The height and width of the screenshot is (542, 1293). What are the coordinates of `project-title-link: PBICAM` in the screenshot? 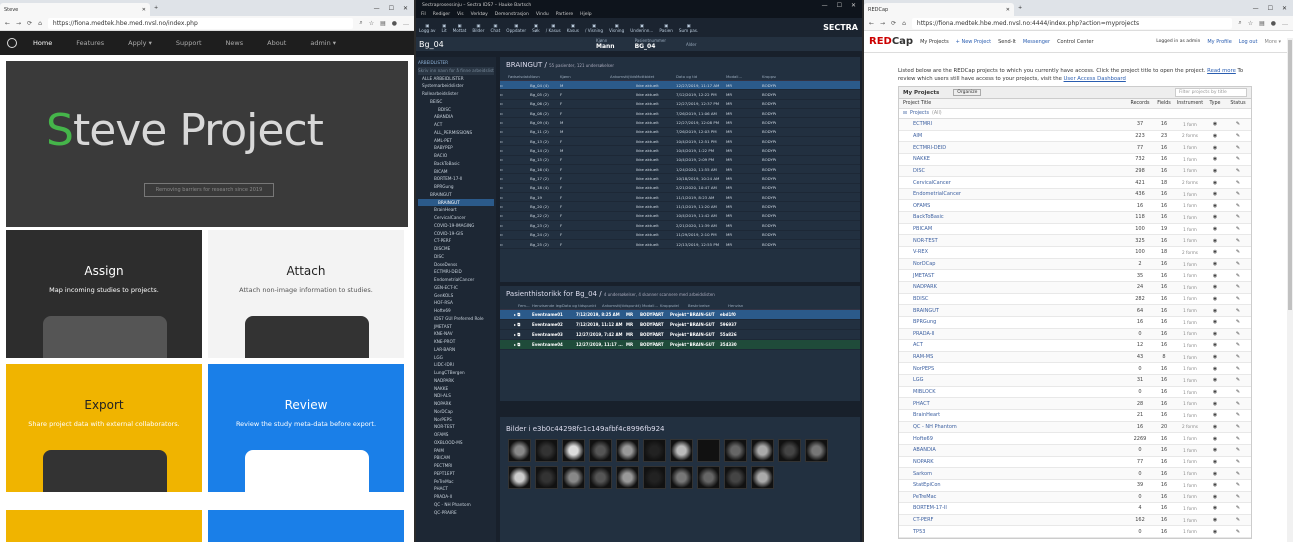 It's located at (1013, 229).